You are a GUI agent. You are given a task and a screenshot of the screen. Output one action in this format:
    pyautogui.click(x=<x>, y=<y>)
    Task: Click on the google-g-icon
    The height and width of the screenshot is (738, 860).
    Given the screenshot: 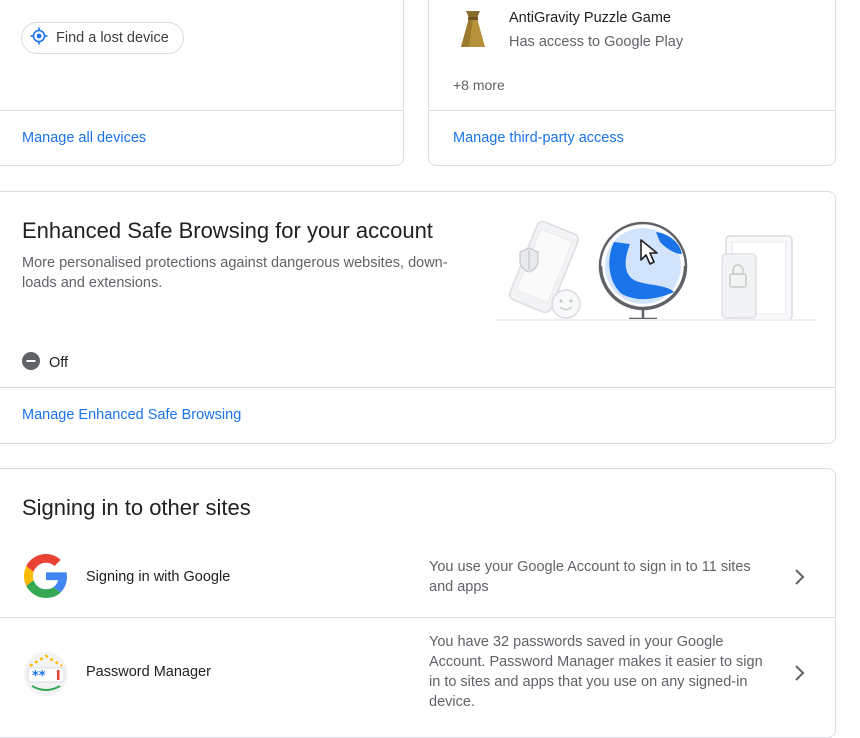 What is the action you would take?
    pyautogui.click(x=46, y=578)
    